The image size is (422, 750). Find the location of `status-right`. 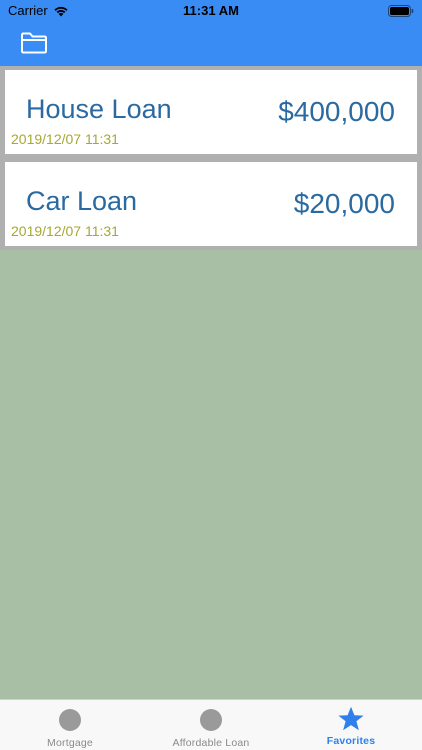

status-right is located at coordinates (401, 13).